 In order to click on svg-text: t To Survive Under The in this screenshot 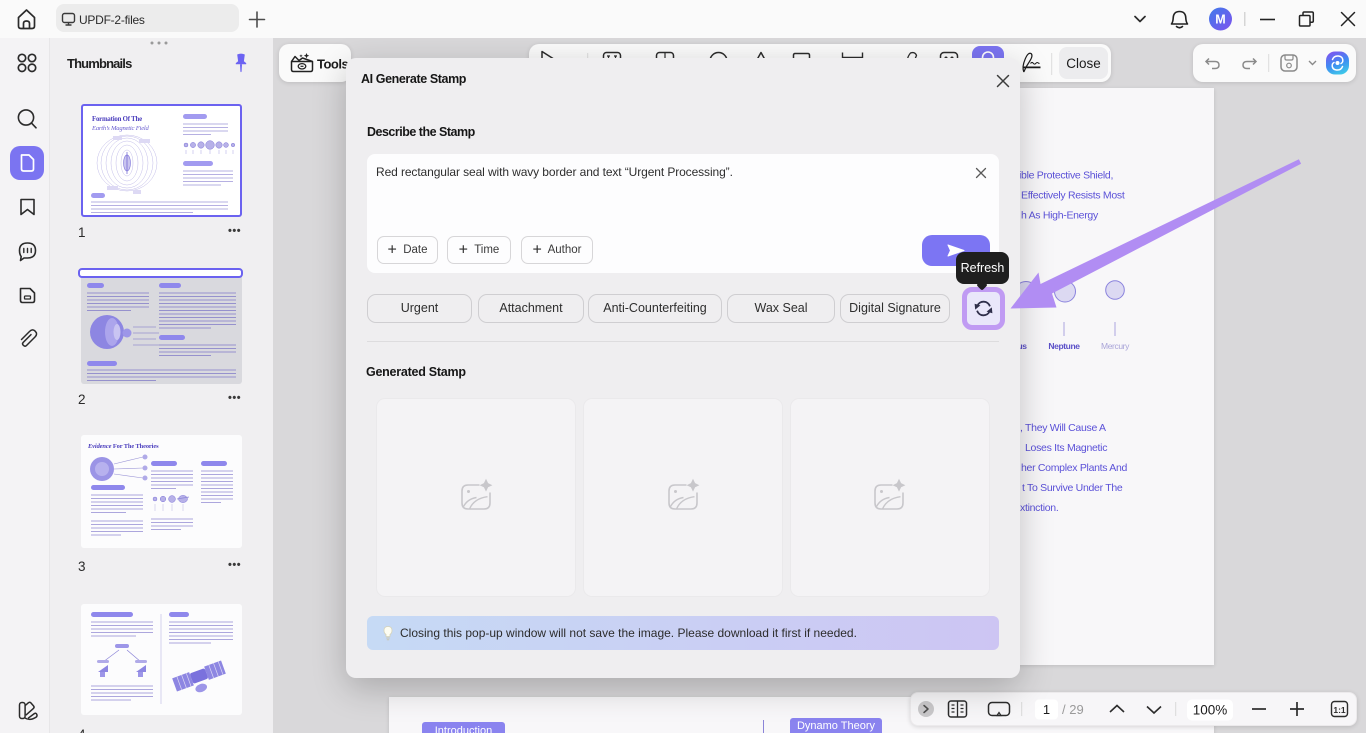, I will do `click(1072, 488)`.